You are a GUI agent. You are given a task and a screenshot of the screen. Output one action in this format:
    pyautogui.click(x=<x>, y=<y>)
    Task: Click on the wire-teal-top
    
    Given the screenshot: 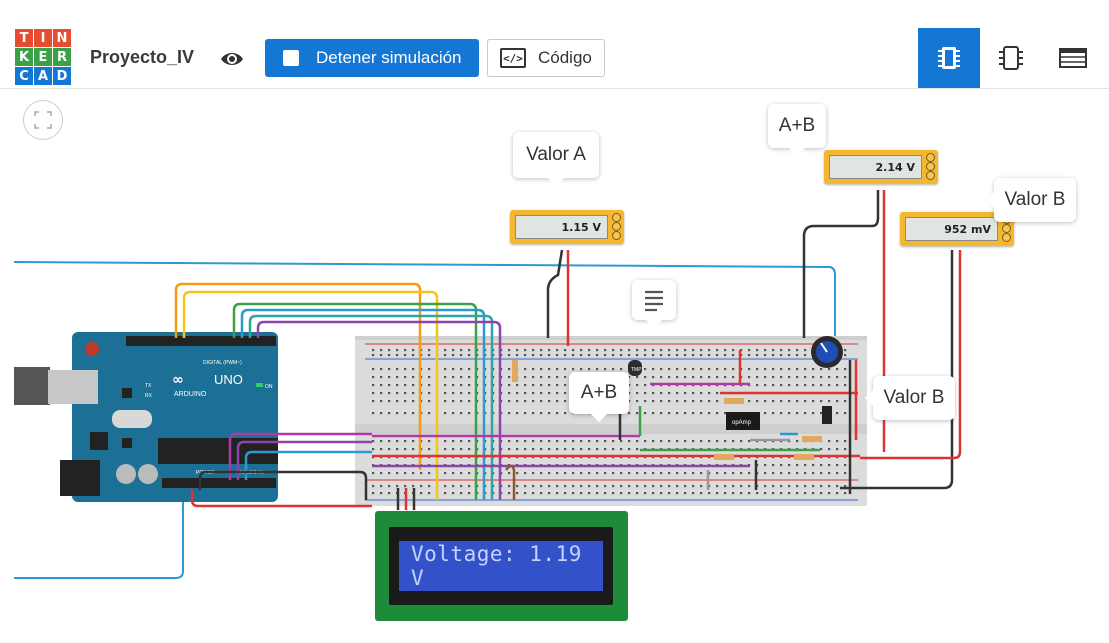 What is the action you would take?
    pyautogui.click(x=424, y=300)
    